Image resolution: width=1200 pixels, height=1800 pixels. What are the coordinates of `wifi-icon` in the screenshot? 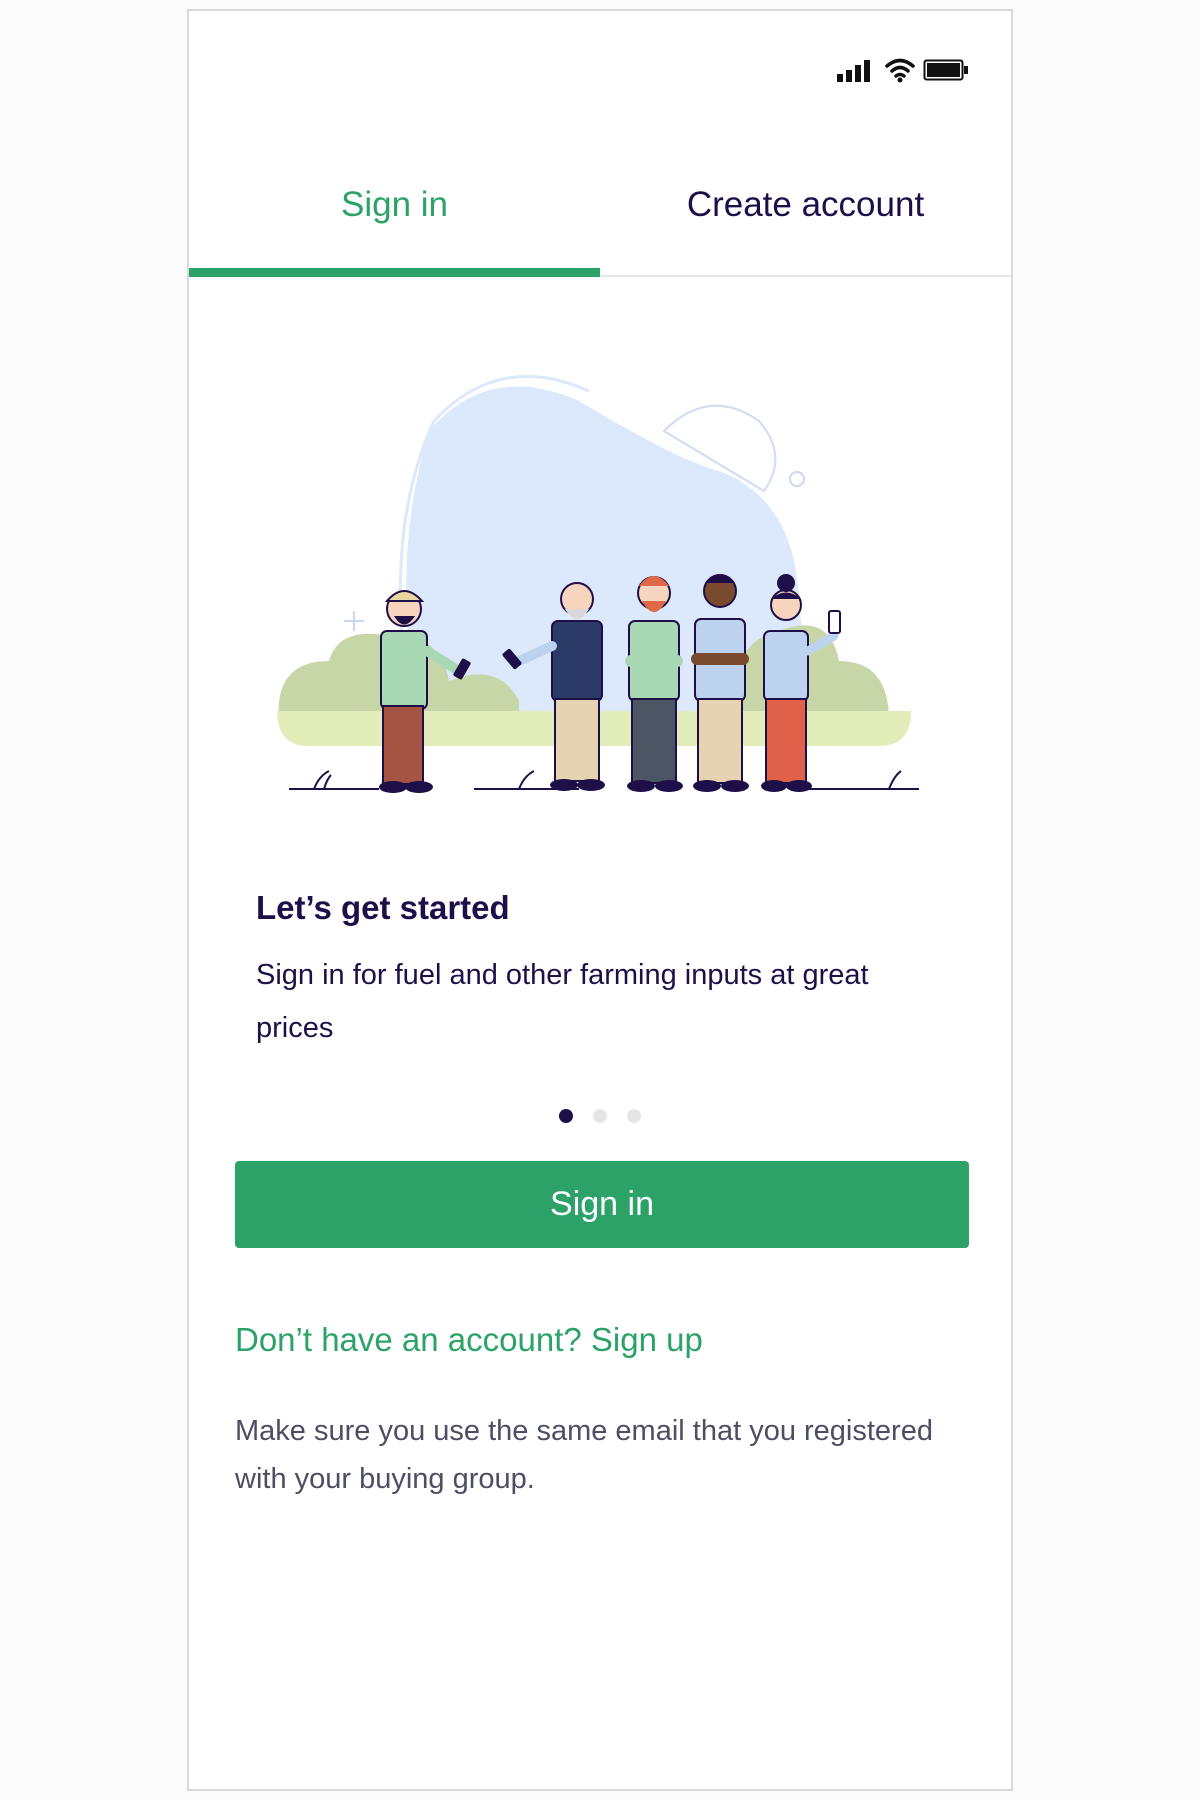 It's located at (900, 70).